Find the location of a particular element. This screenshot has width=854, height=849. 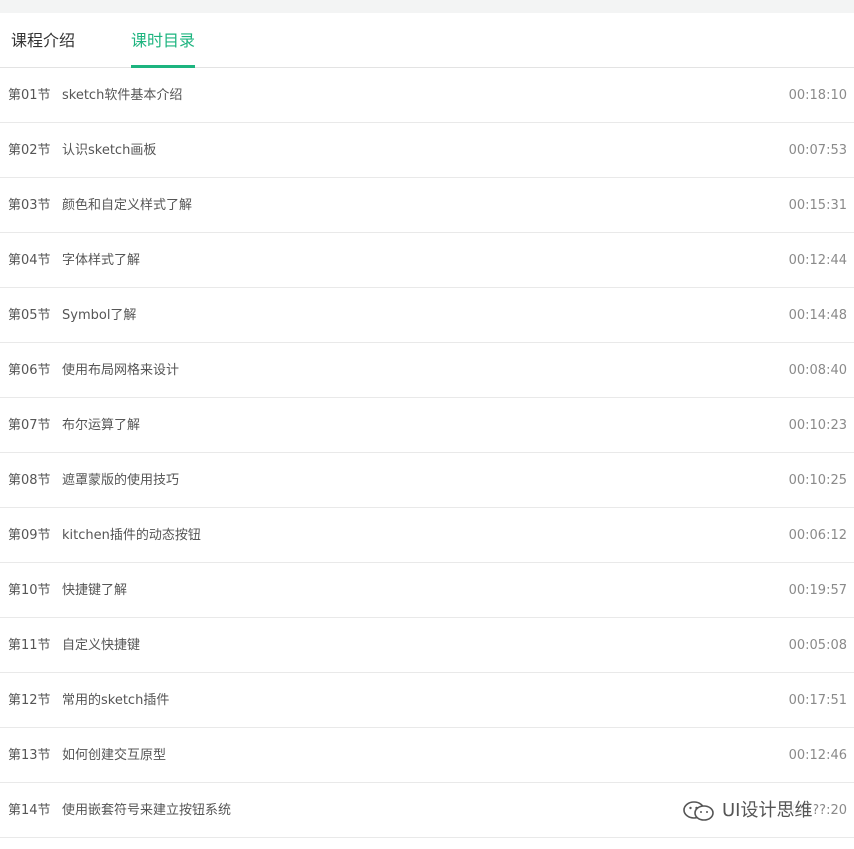

lesson-title: 认识sketch画板 is located at coordinates (109, 150).